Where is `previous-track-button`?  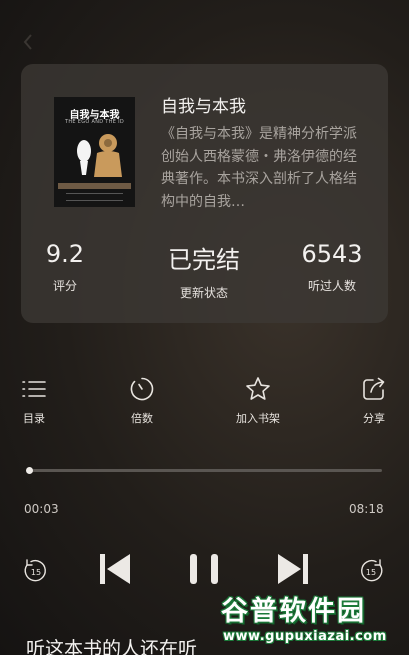
previous-track-button is located at coordinates (115, 569).